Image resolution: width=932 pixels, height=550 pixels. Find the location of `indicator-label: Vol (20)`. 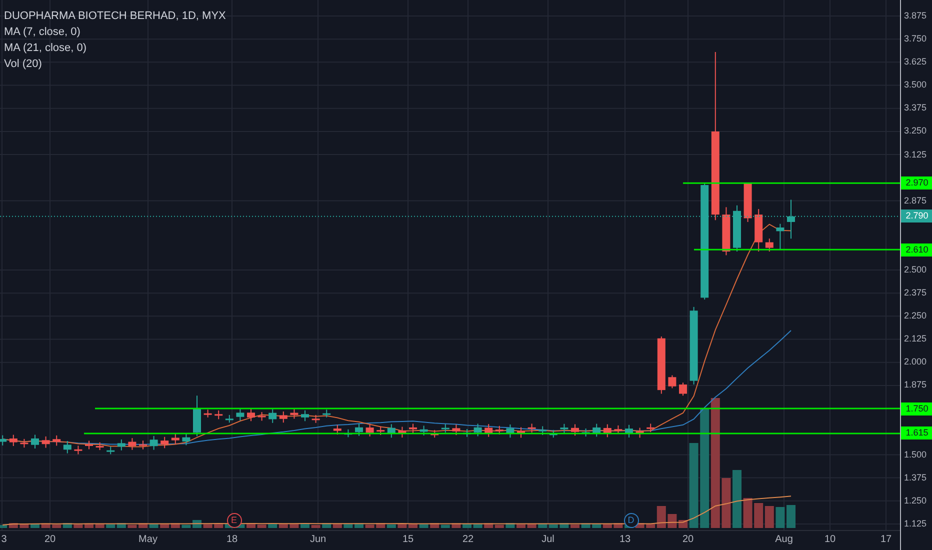

indicator-label: Vol (20) is located at coordinates (115, 64).